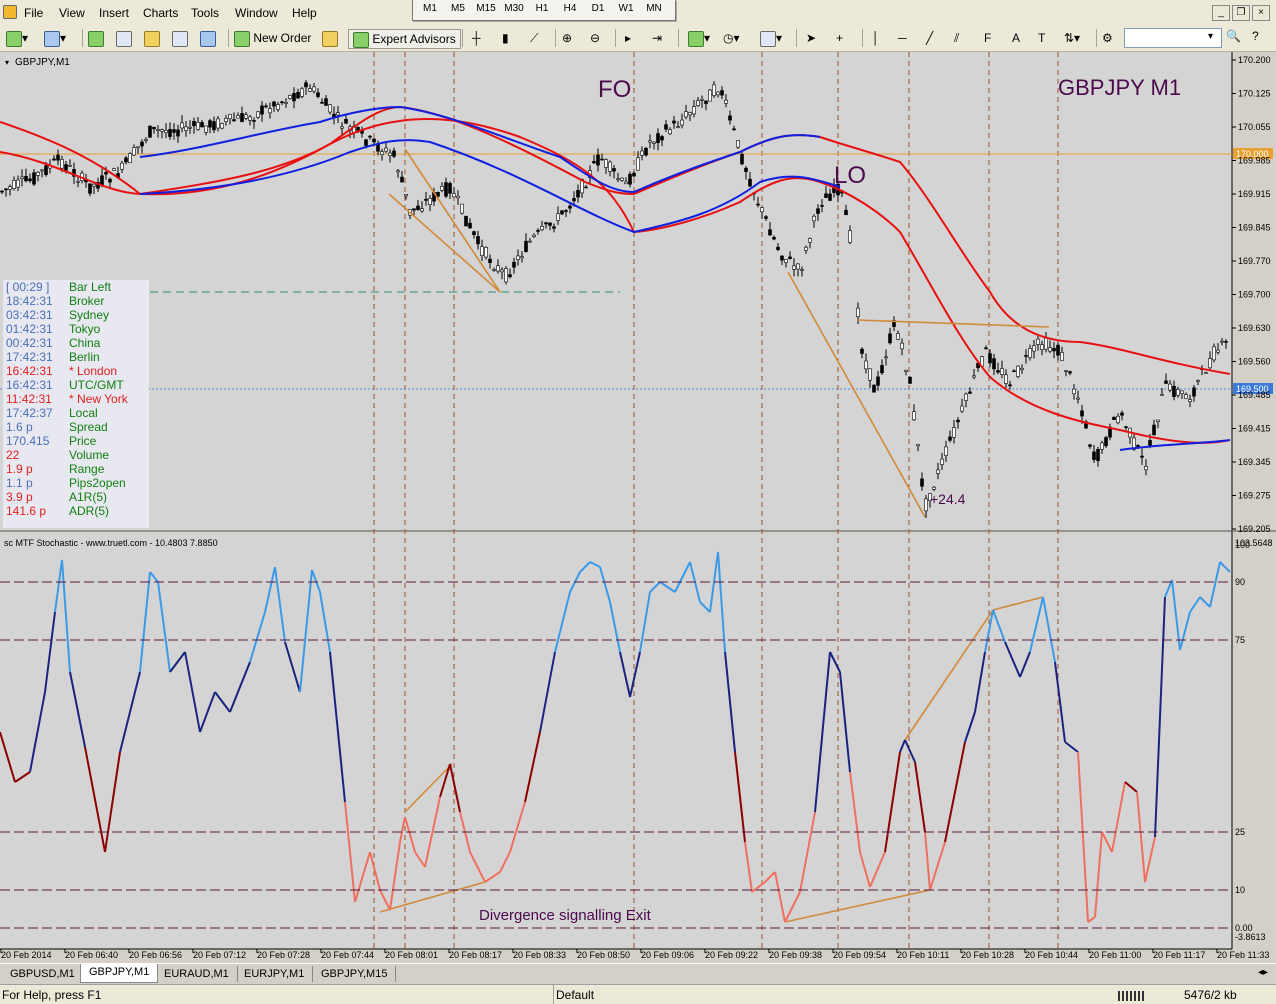 This screenshot has height=1004, width=1276. I want to click on tf-mn: MN, so click(654, 8).